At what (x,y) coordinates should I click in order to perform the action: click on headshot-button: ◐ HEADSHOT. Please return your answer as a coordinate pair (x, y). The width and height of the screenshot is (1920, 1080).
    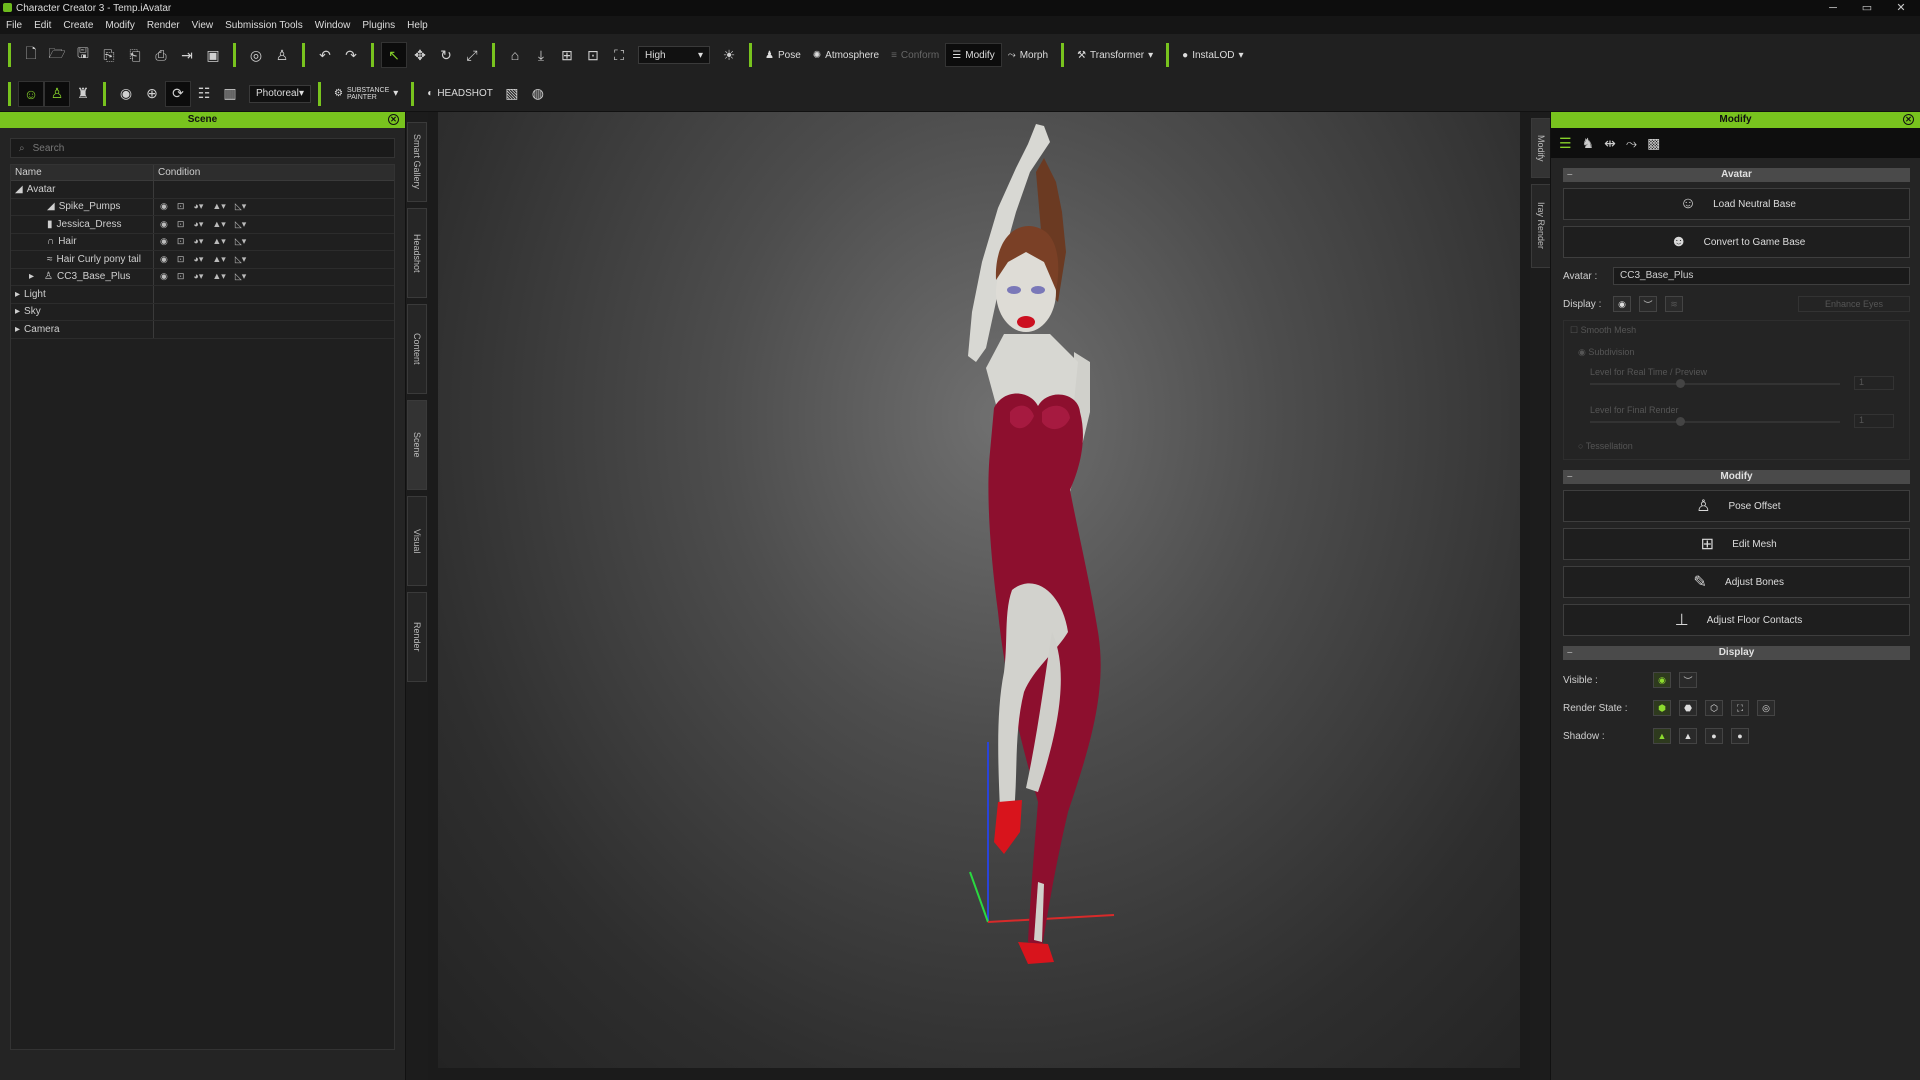
    Looking at the image, I should click on (460, 94).